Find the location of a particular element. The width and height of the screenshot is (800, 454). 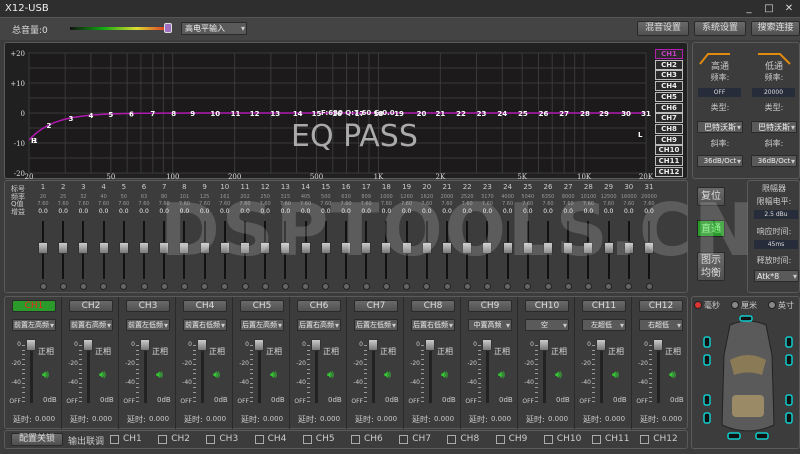

band-frequency: 12500 is located at coordinates (609, 197).